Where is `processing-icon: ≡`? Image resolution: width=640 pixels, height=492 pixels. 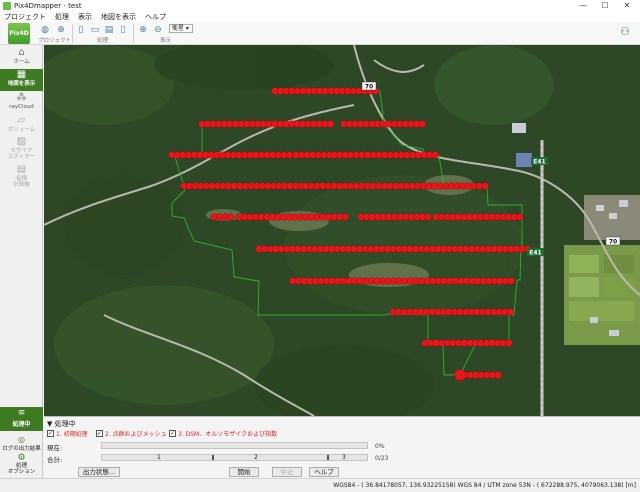
processing-icon: ≡ is located at coordinates (21, 413).